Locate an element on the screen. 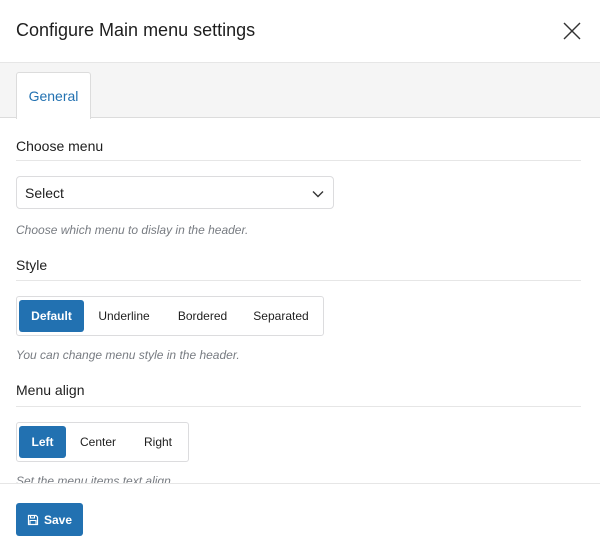  style-heading: Style is located at coordinates (32, 265).